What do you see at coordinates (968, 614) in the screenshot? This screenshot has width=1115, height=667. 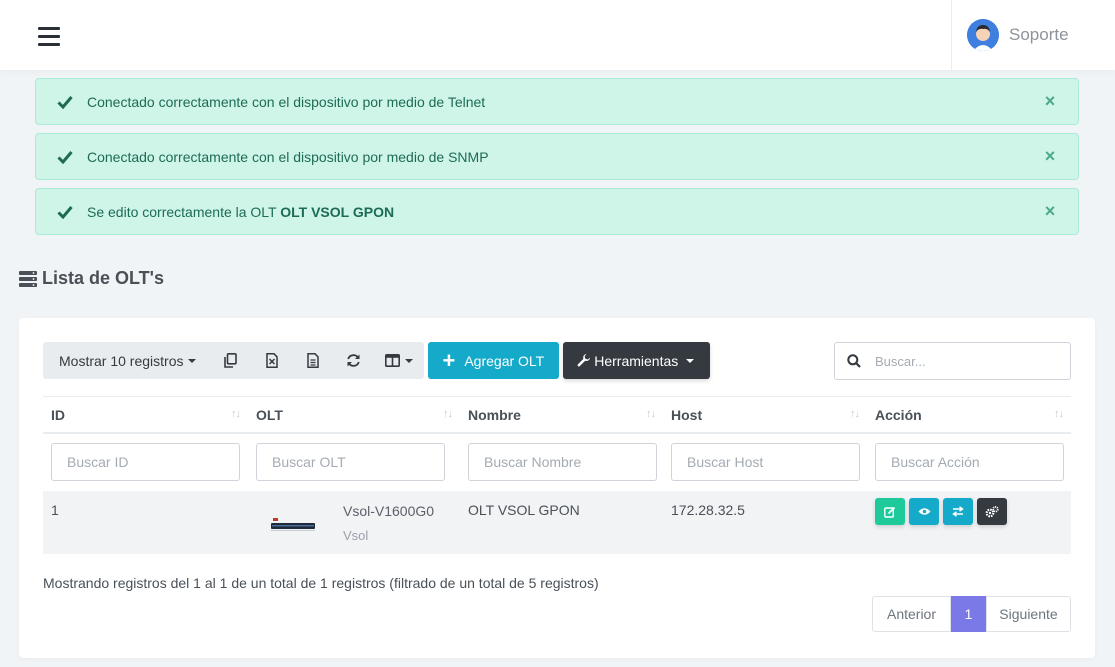 I see `current-page-button: 1` at bounding box center [968, 614].